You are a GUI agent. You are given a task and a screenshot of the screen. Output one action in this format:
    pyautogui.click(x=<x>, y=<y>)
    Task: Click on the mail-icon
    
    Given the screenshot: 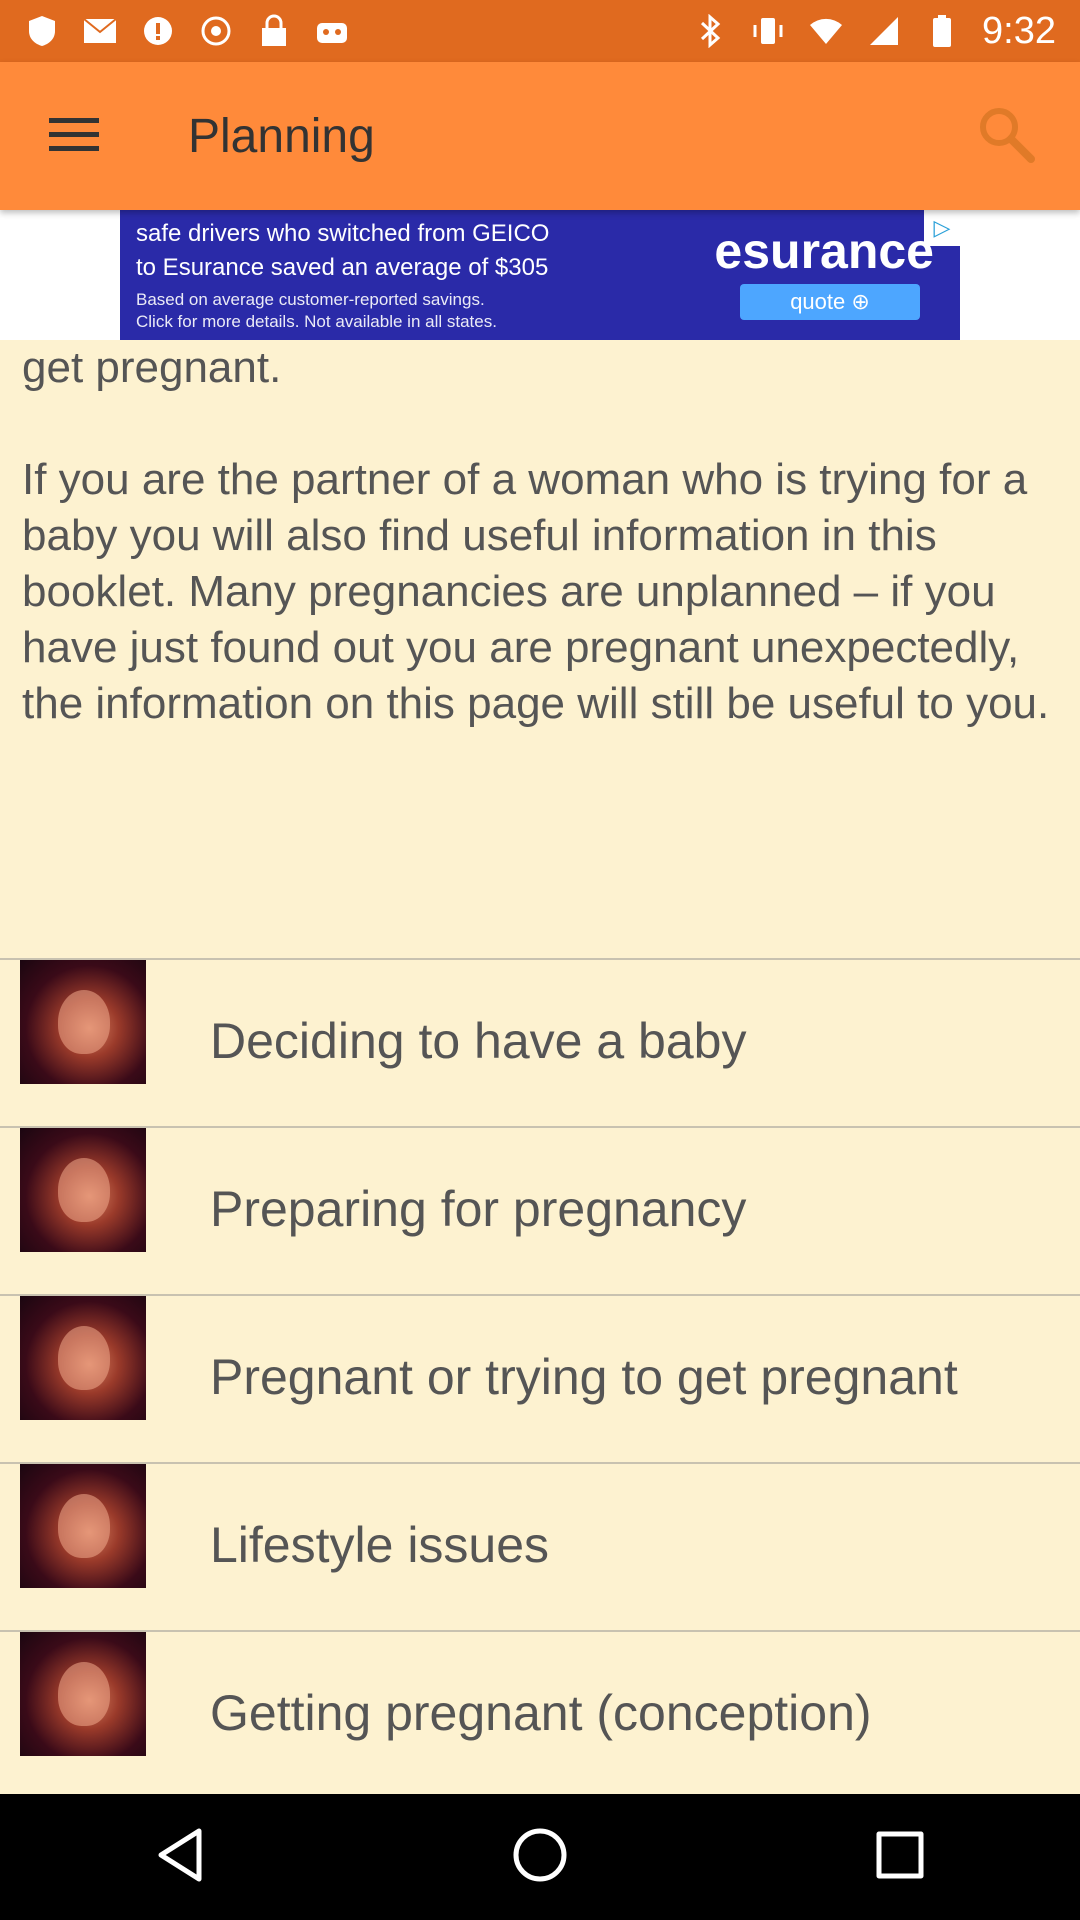 What is the action you would take?
    pyautogui.click(x=100, y=31)
    